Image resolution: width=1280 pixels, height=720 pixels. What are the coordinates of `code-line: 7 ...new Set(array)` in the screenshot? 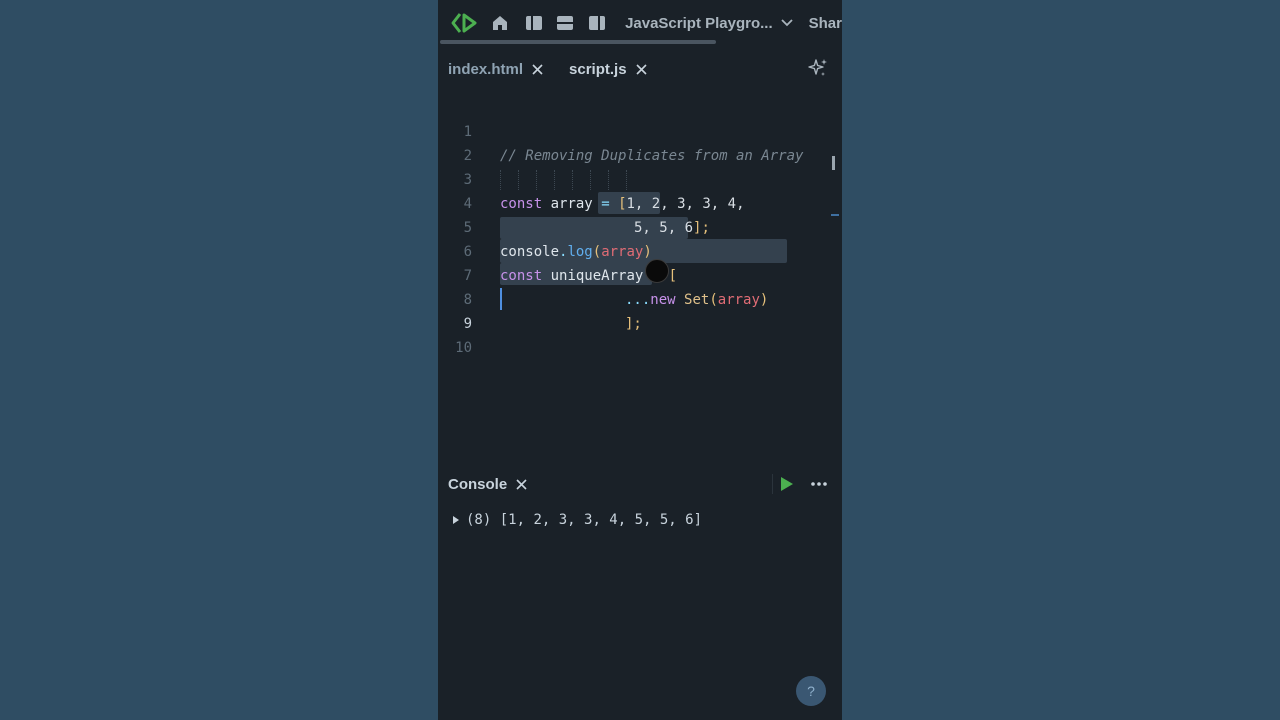 It's located at (638, 274).